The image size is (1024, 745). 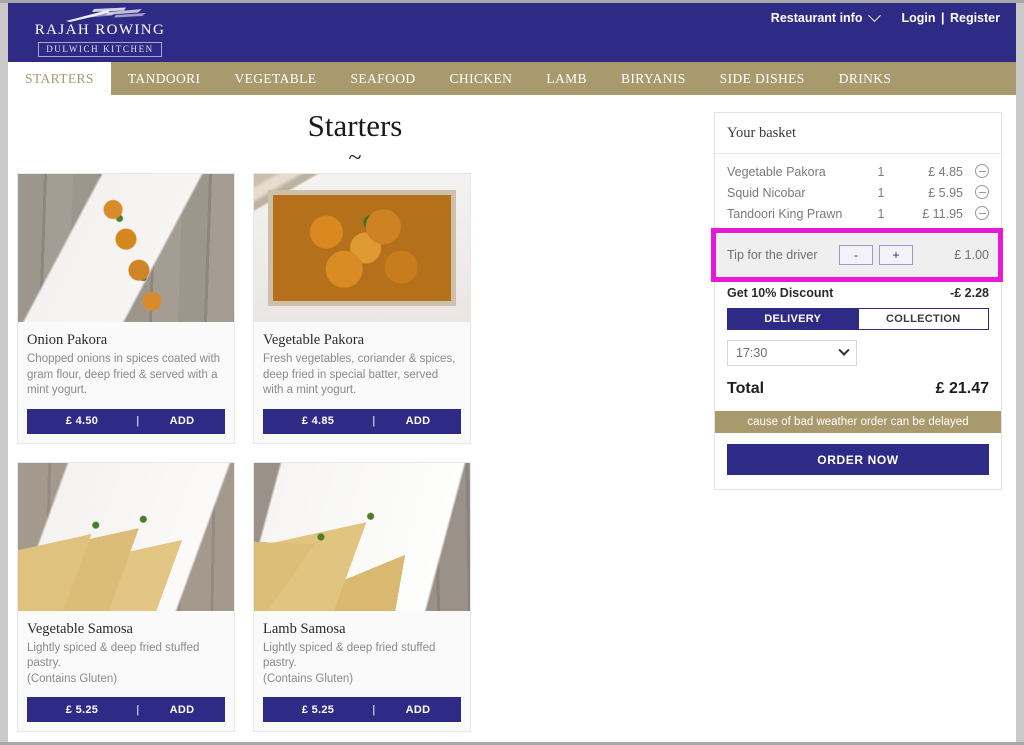 I want to click on product-add-button: £ 4.85 | ADD, so click(x=362, y=421).